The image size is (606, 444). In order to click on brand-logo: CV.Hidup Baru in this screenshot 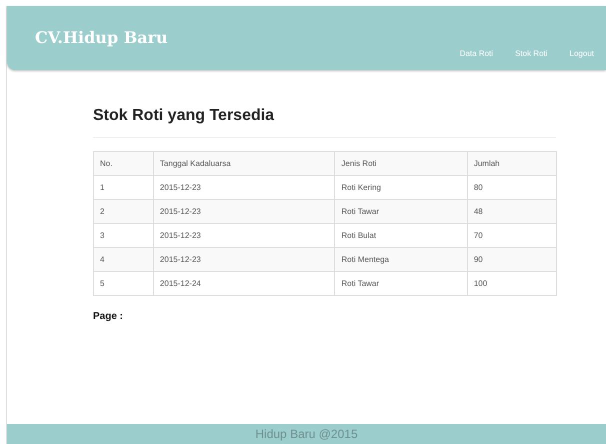, I will do `click(101, 37)`.